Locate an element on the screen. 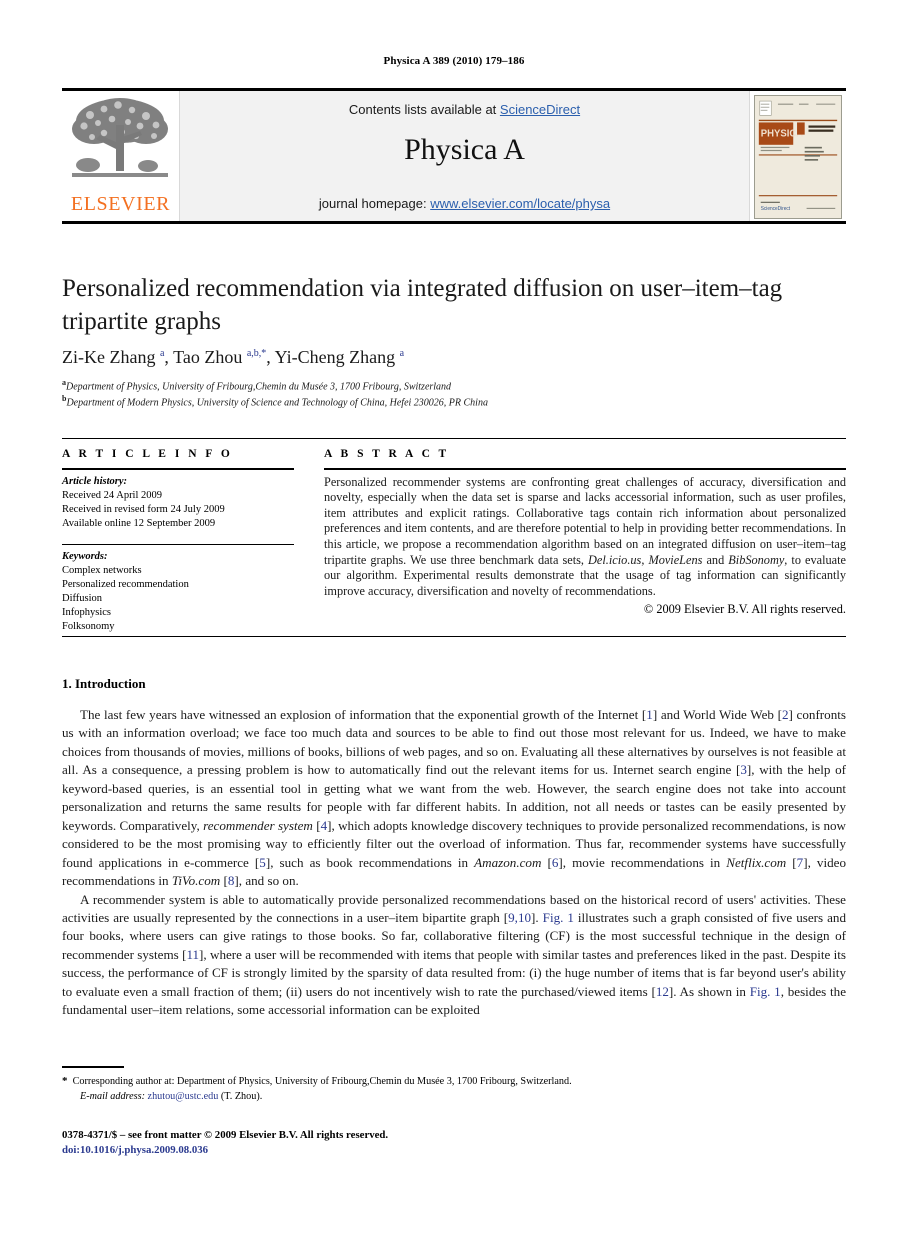  history-online: Available online 12 September 2009 is located at coordinates (139, 523).